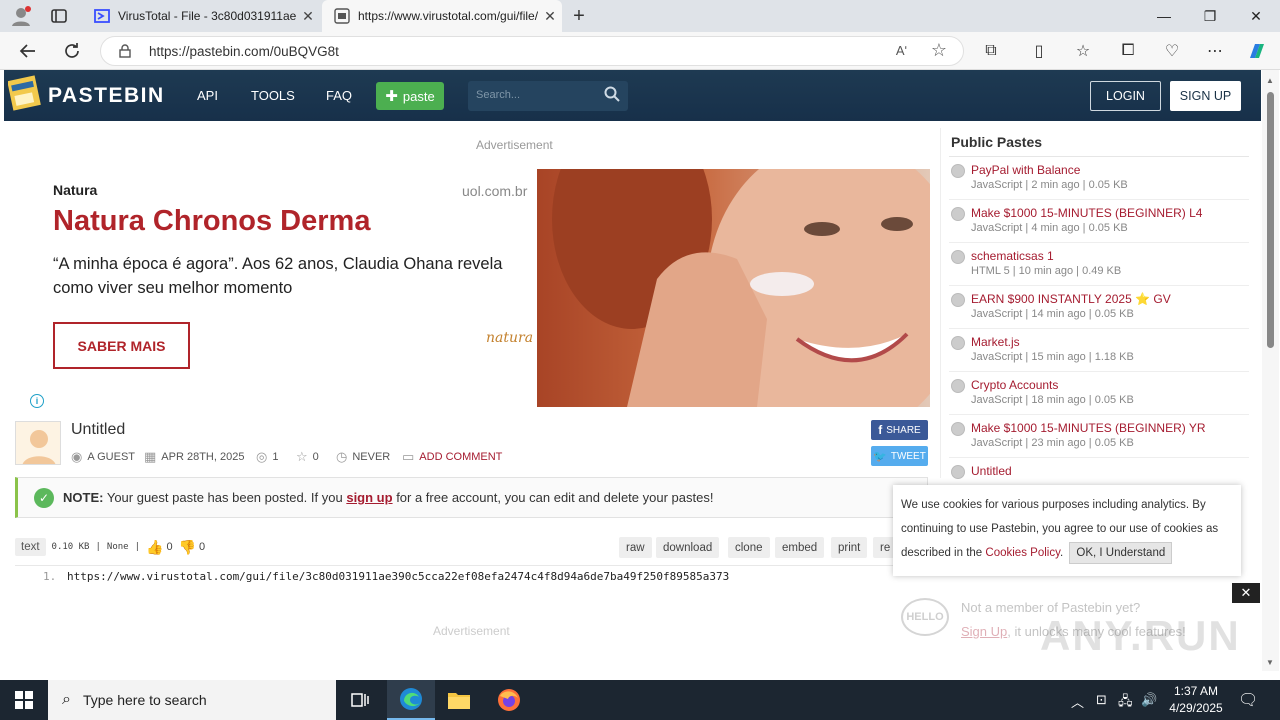 This screenshot has height=720, width=1280. What do you see at coordinates (991, 51) in the screenshot?
I see `extensions-icon: ⧉` at bounding box center [991, 51].